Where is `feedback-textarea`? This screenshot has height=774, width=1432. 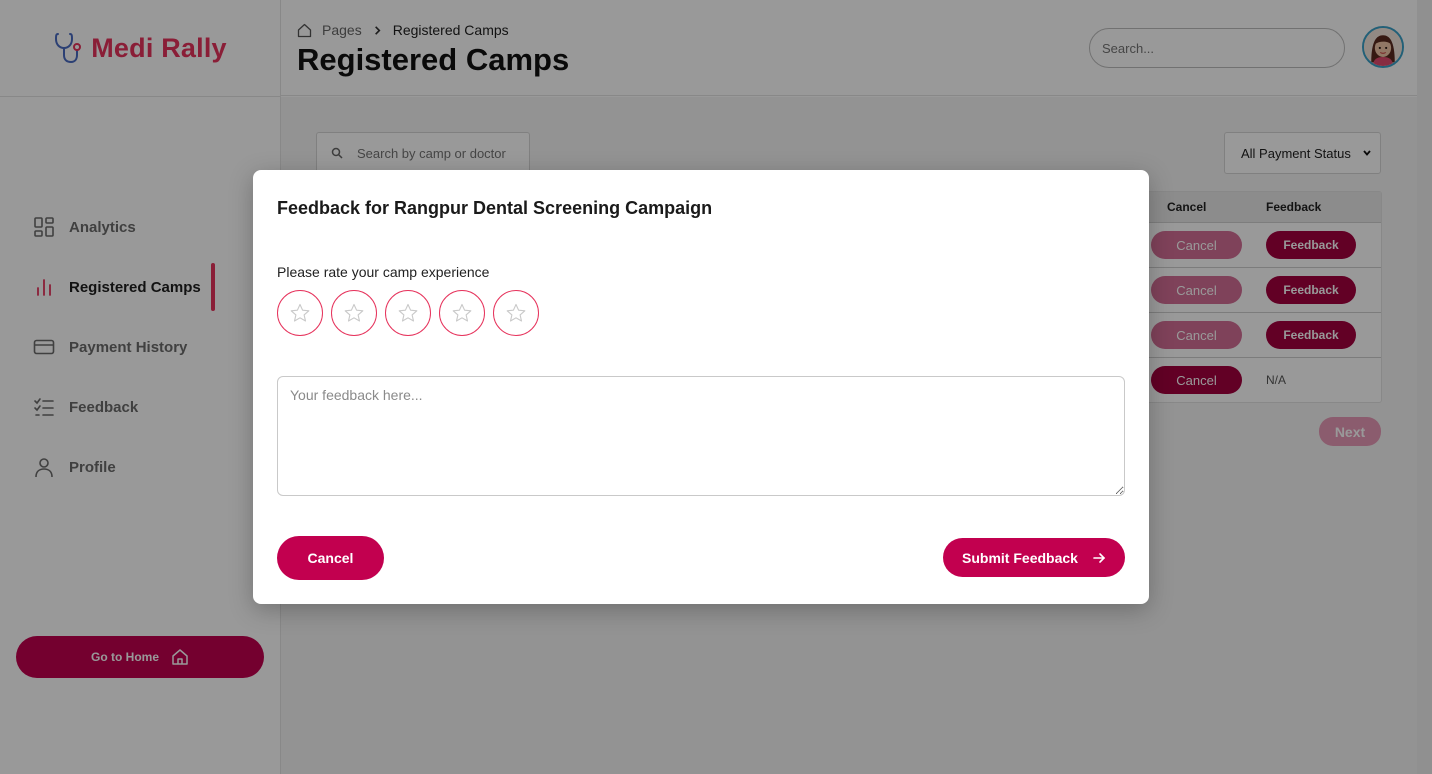 feedback-textarea is located at coordinates (701, 436).